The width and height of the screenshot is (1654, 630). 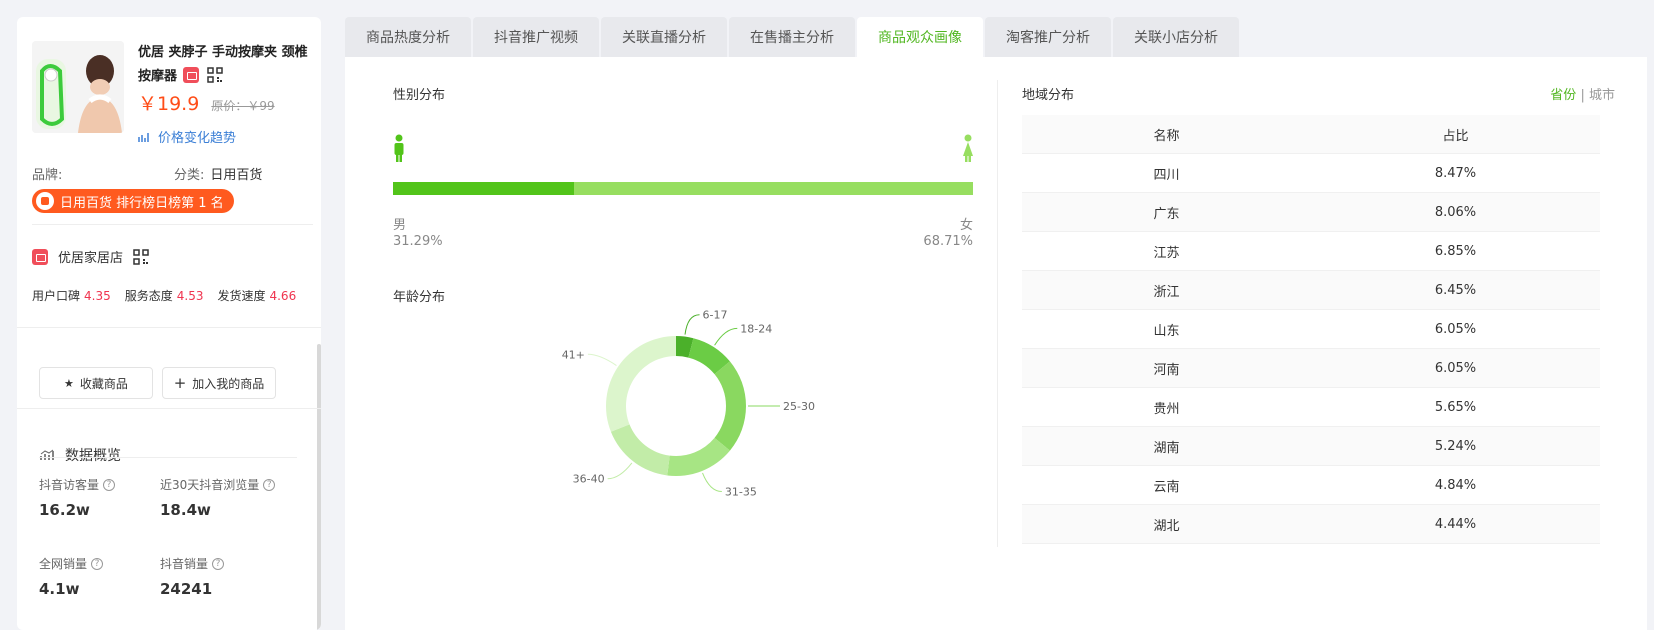 What do you see at coordinates (1166, 526) in the screenshot?
I see `region-name: 湖北` at bounding box center [1166, 526].